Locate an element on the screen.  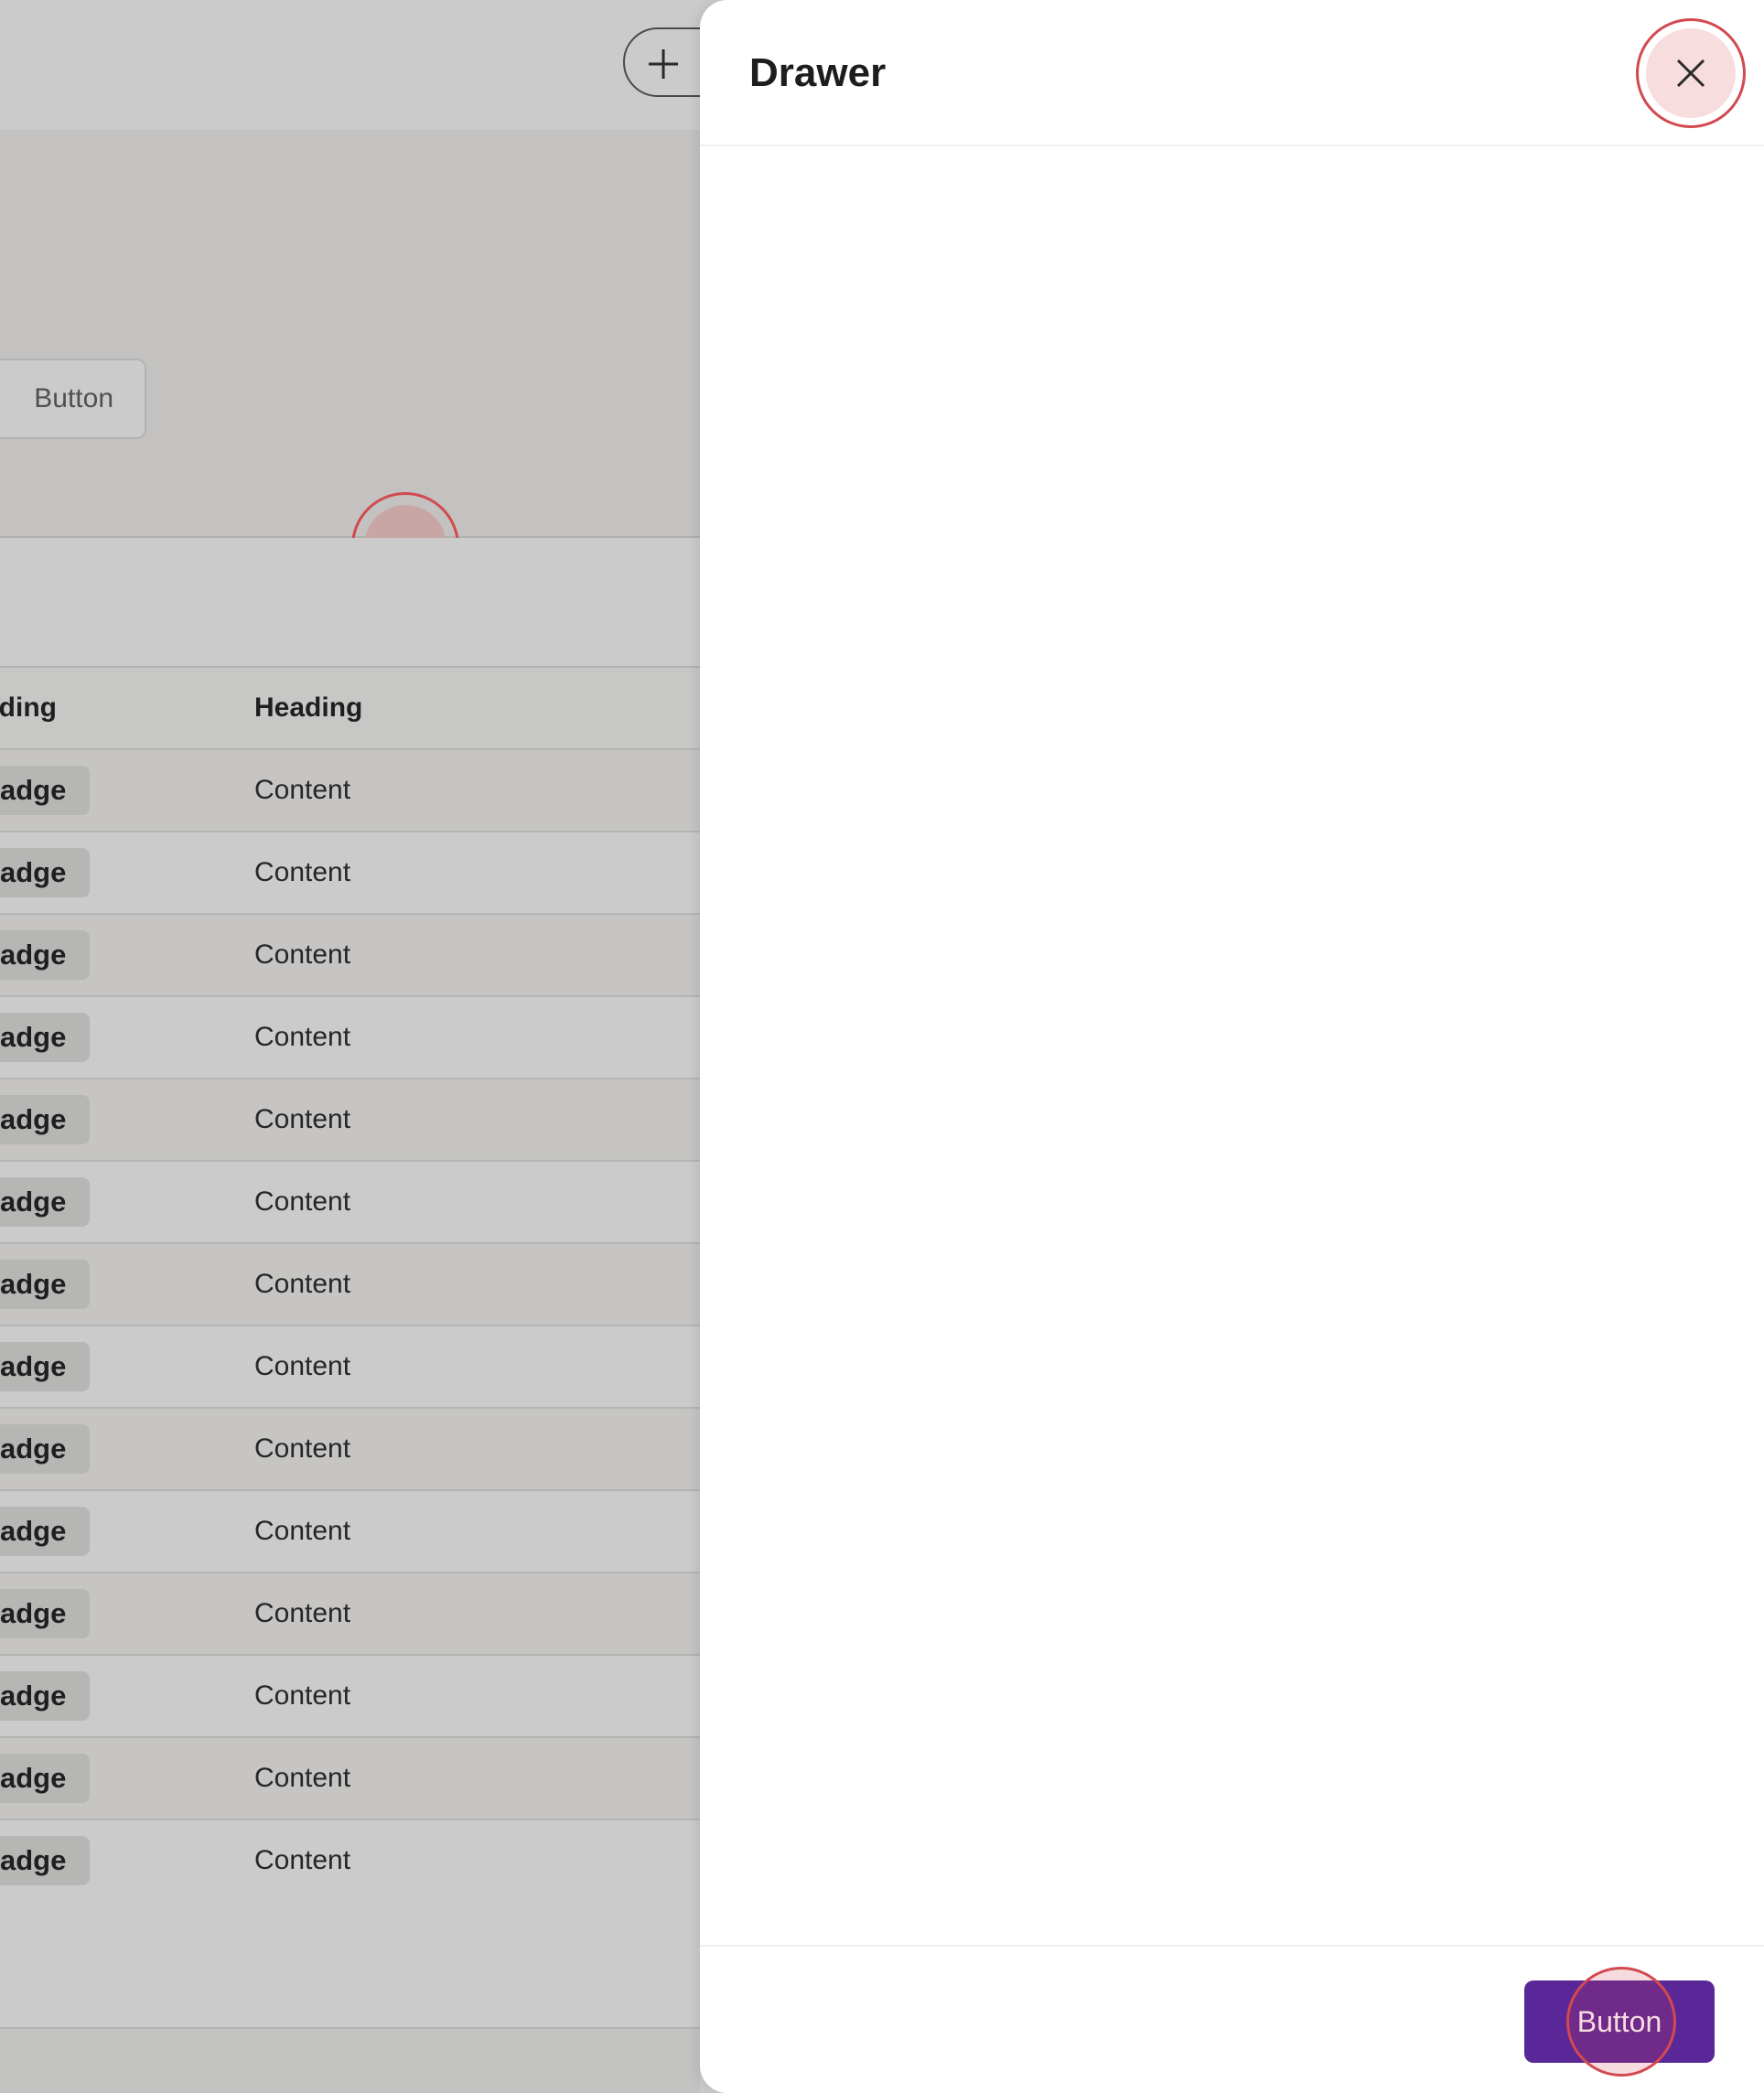
background-bottom-bar is located at coordinates (350, 2061).